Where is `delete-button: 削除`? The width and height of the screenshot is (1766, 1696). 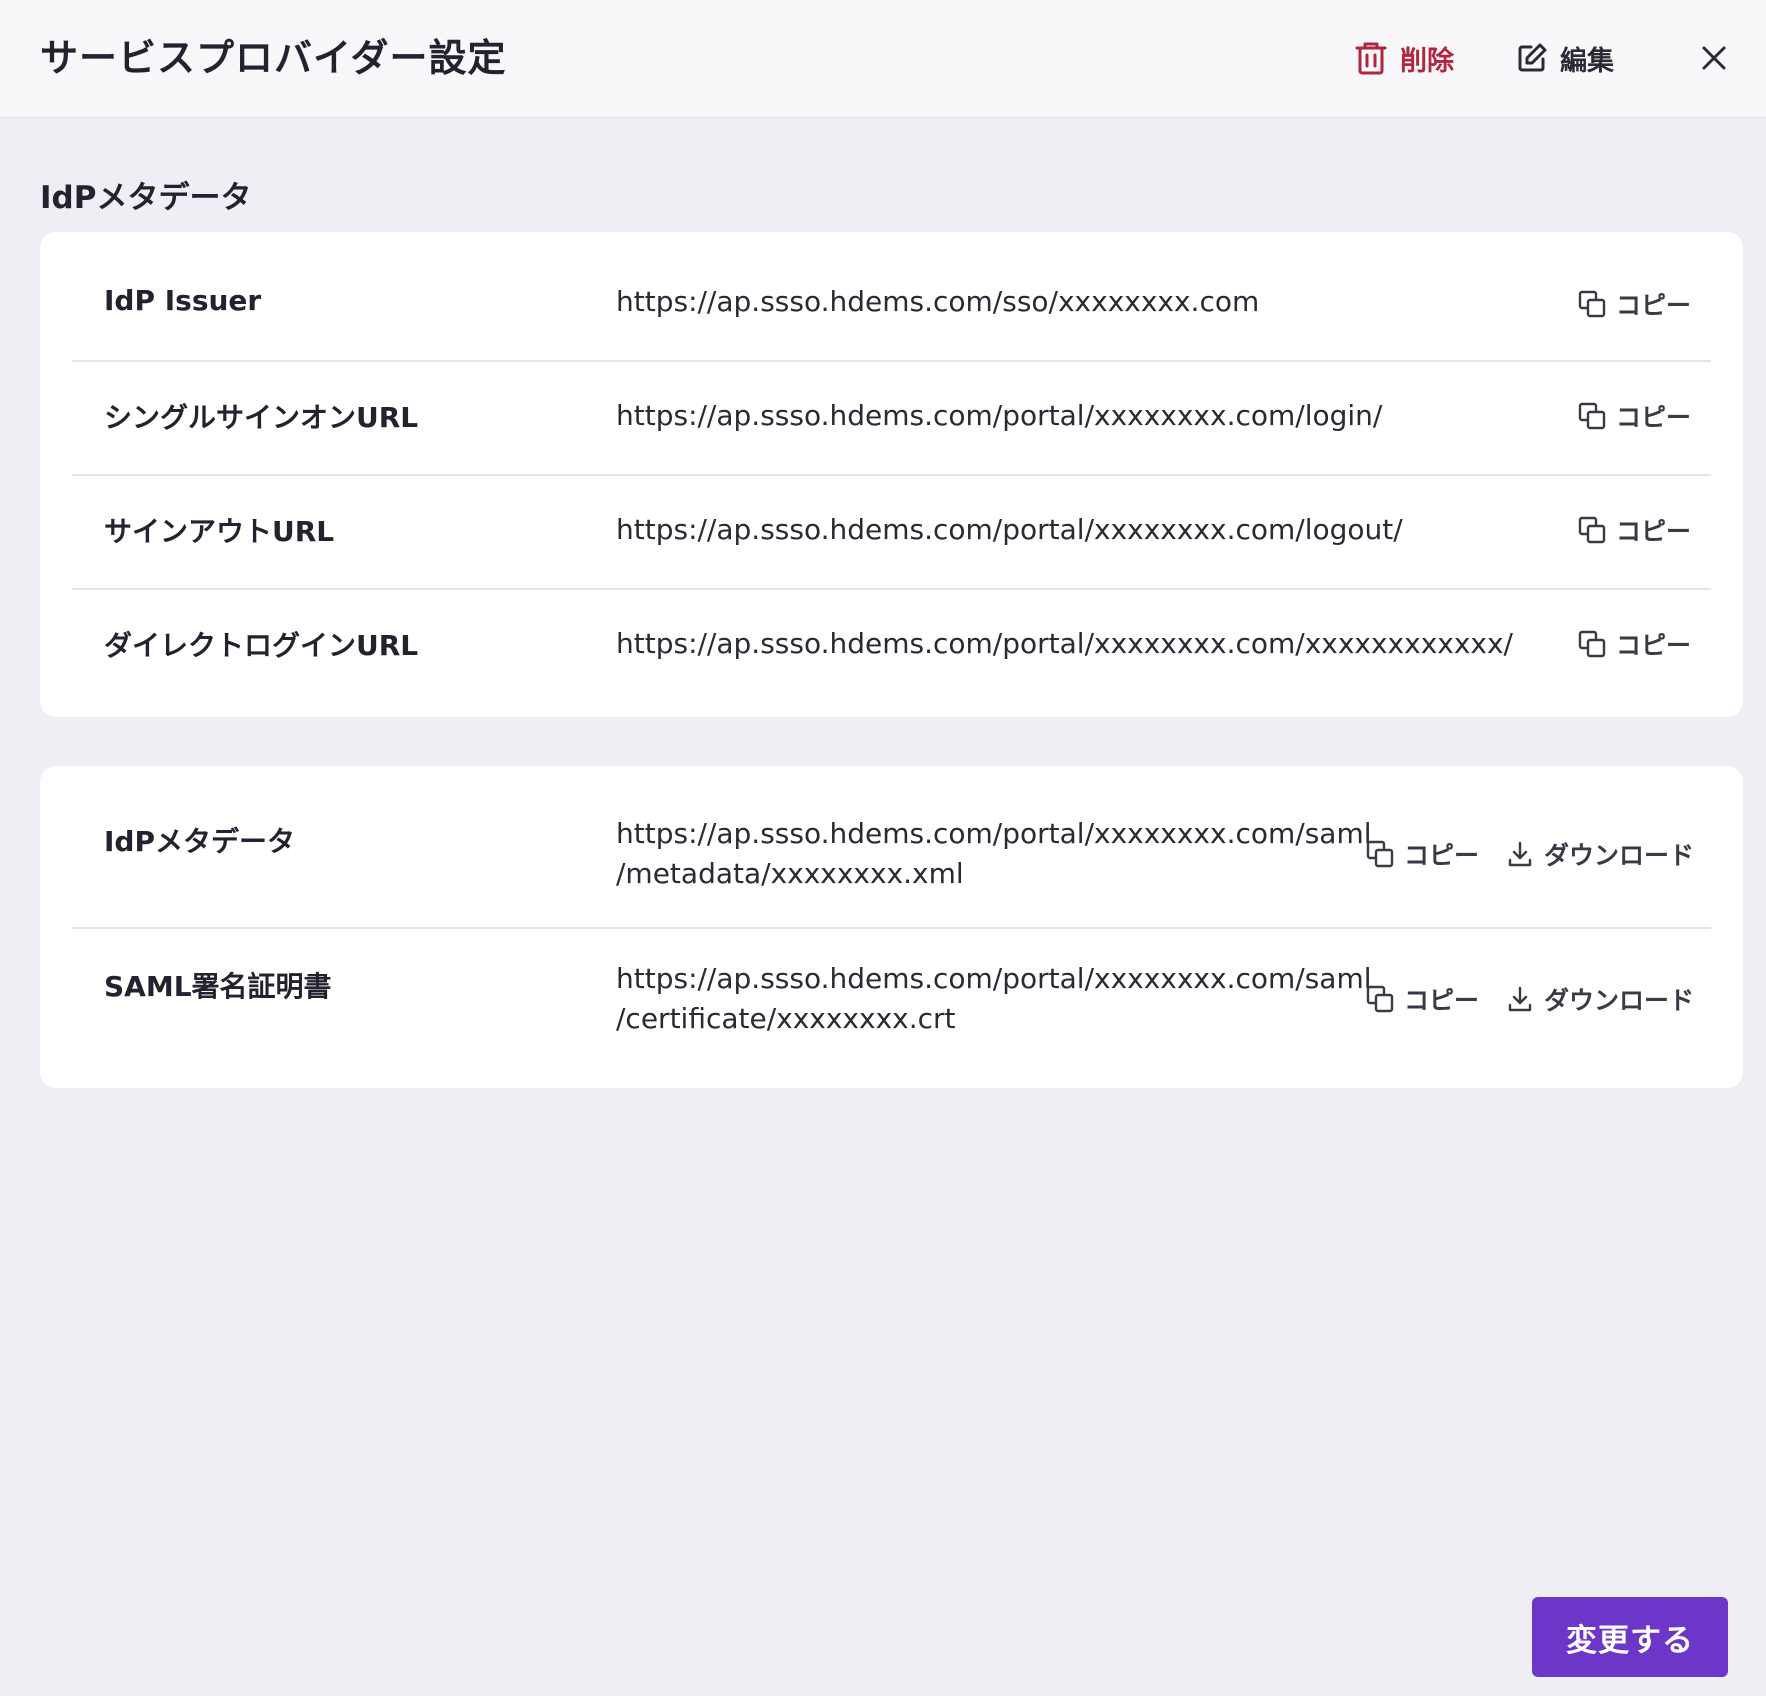 delete-button: 削除 is located at coordinates (1404, 58).